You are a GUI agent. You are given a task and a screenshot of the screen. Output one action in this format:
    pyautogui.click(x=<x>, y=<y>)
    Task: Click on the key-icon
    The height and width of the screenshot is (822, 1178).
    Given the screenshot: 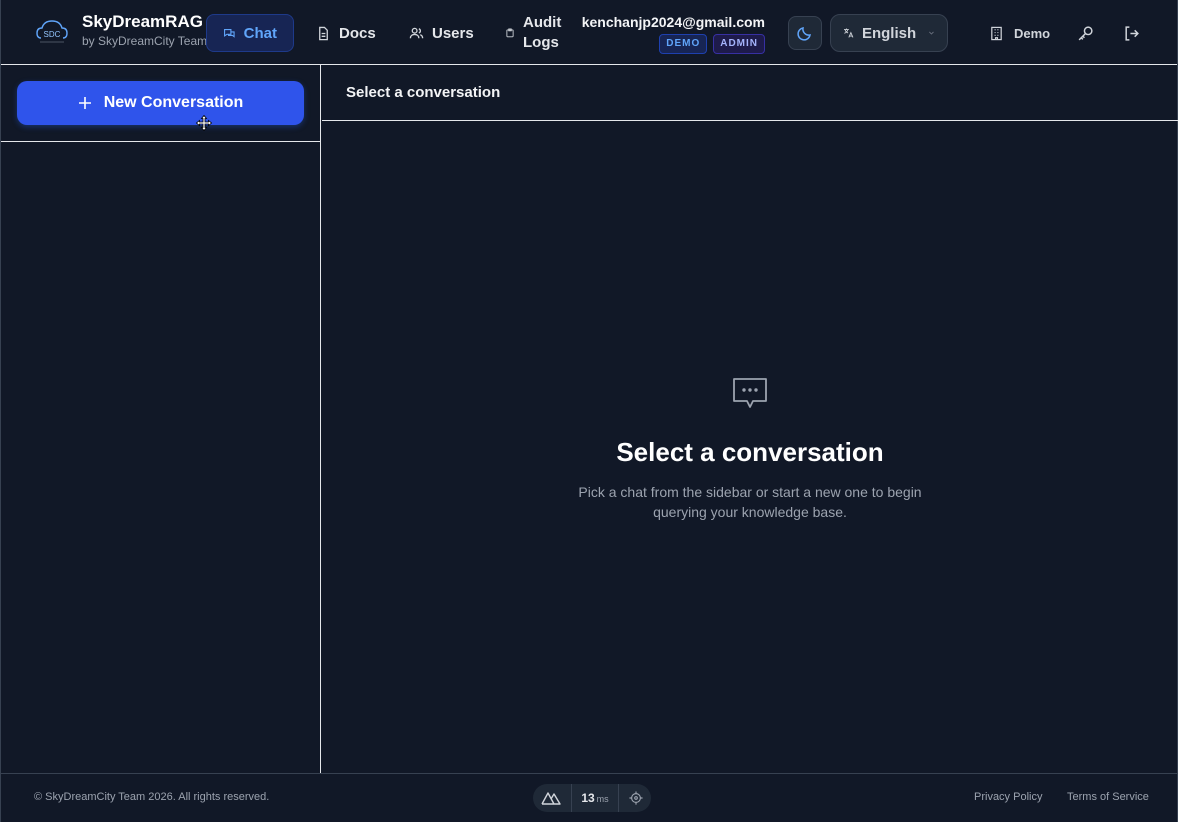 What is the action you would take?
    pyautogui.click(x=1085, y=32)
    